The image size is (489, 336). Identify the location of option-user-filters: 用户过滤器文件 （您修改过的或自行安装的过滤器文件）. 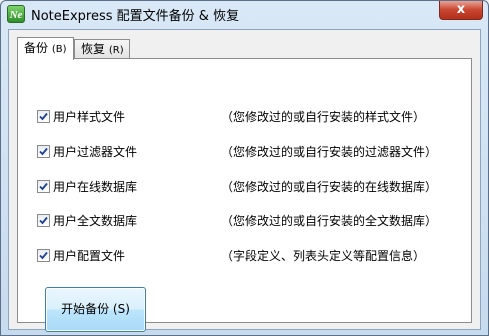
(252, 152).